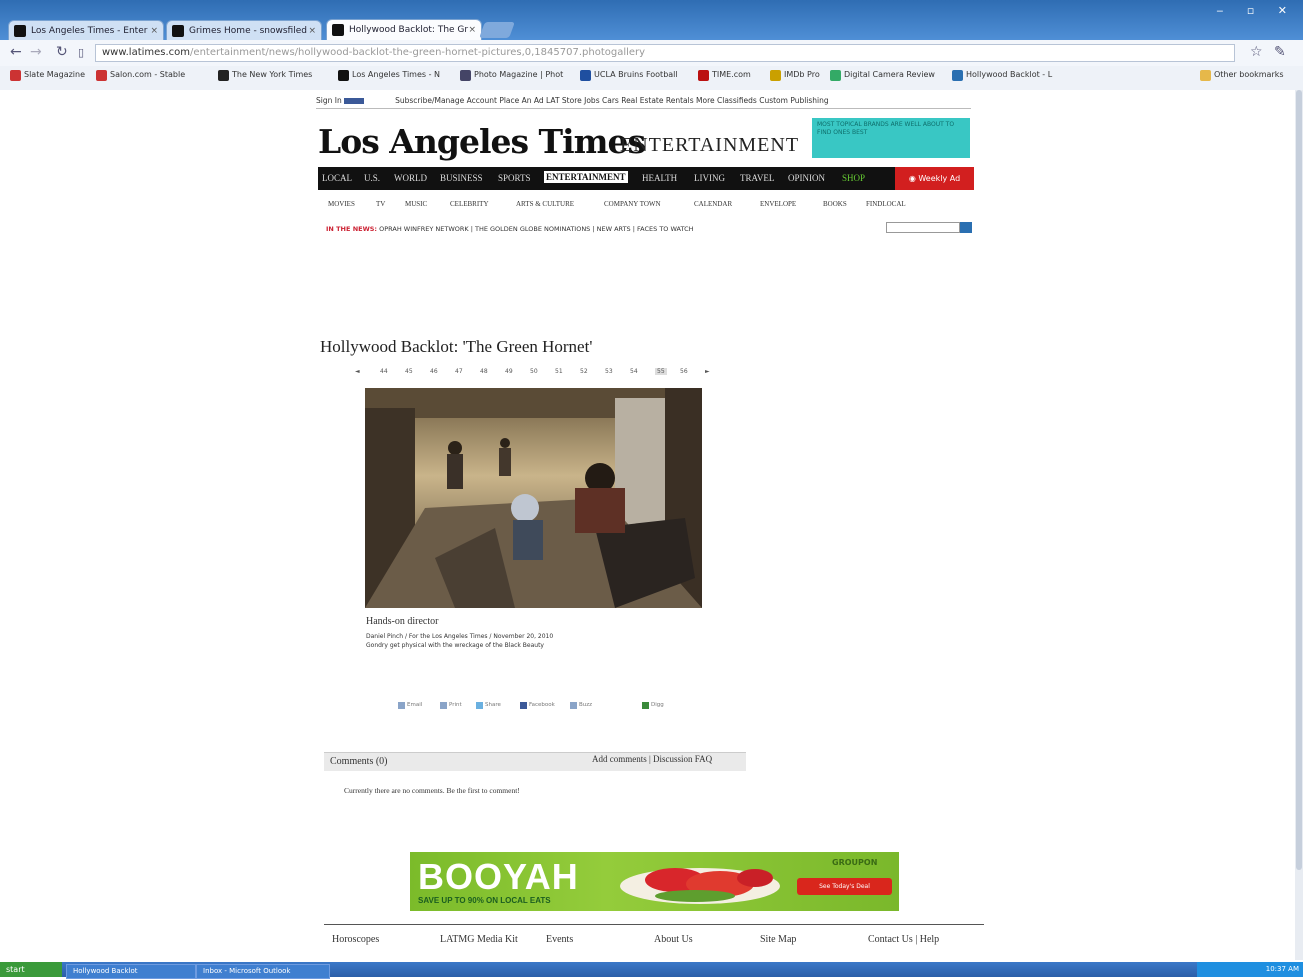 The width and height of the screenshot is (1303, 979). I want to click on other-bookmarks: Other bookmarks, so click(1242, 75).